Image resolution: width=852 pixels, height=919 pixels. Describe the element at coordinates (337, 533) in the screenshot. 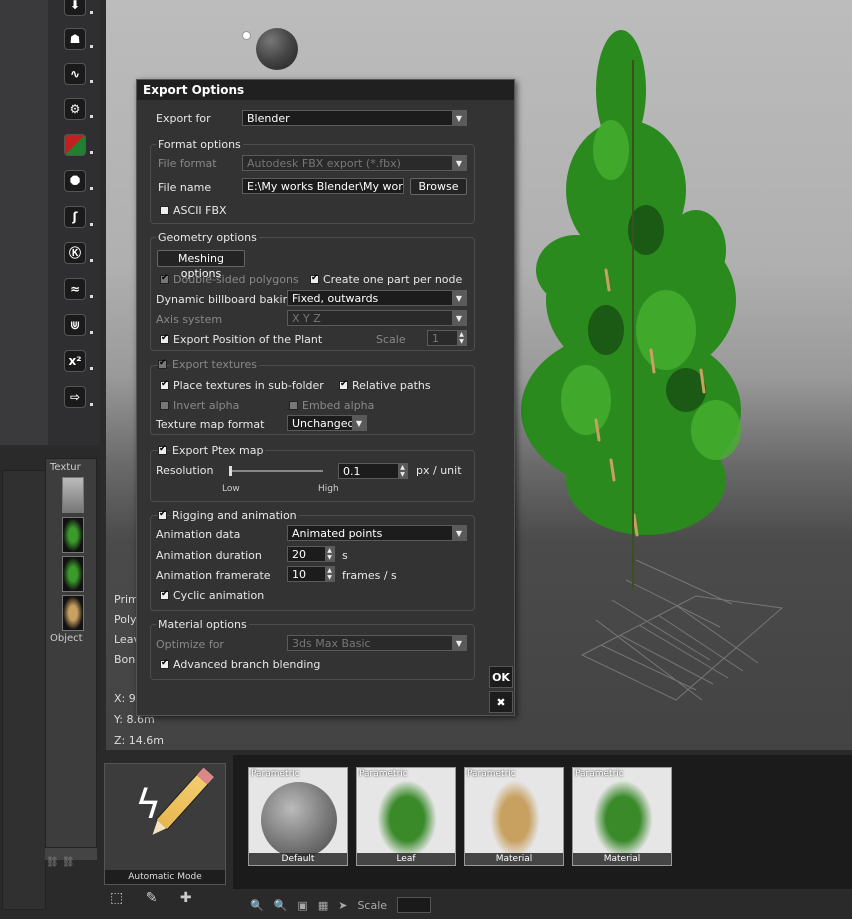

I see `animation-data-value: Animated points` at that location.